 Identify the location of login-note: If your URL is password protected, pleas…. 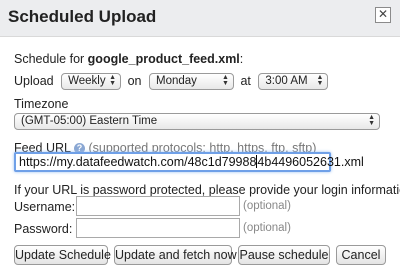
(207, 190).